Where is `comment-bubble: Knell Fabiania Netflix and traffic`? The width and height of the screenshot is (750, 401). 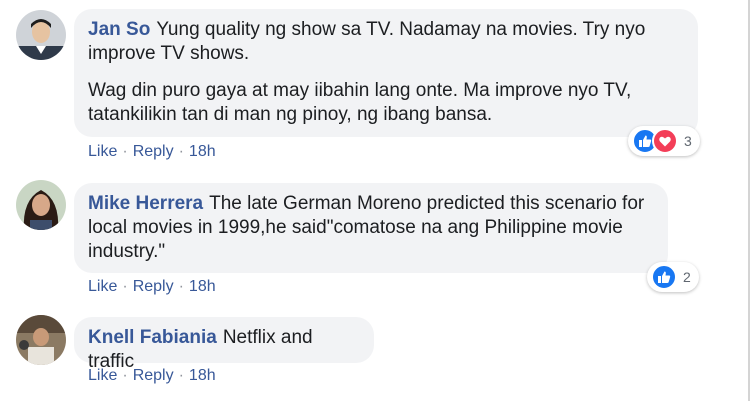 comment-bubble: Knell Fabiania Netflix and traffic is located at coordinates (224, 344).